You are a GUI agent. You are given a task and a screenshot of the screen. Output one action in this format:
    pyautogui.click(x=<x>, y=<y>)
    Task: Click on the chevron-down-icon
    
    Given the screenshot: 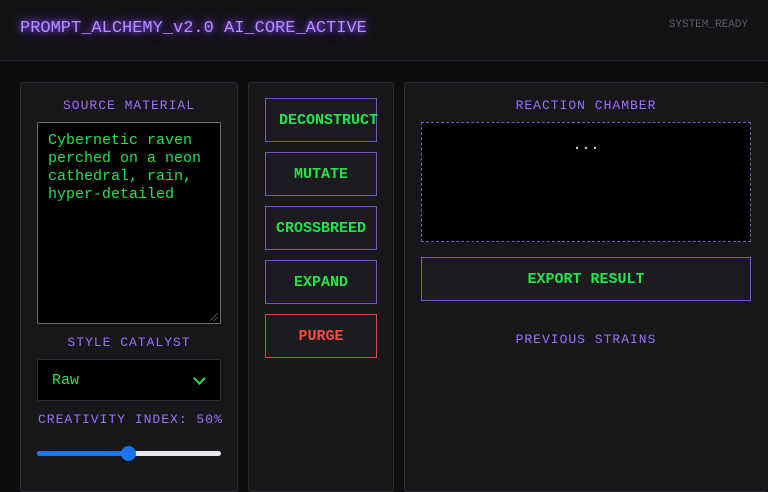 What is the action you would take?
    pyautogui.click(x=199, y=378)
    